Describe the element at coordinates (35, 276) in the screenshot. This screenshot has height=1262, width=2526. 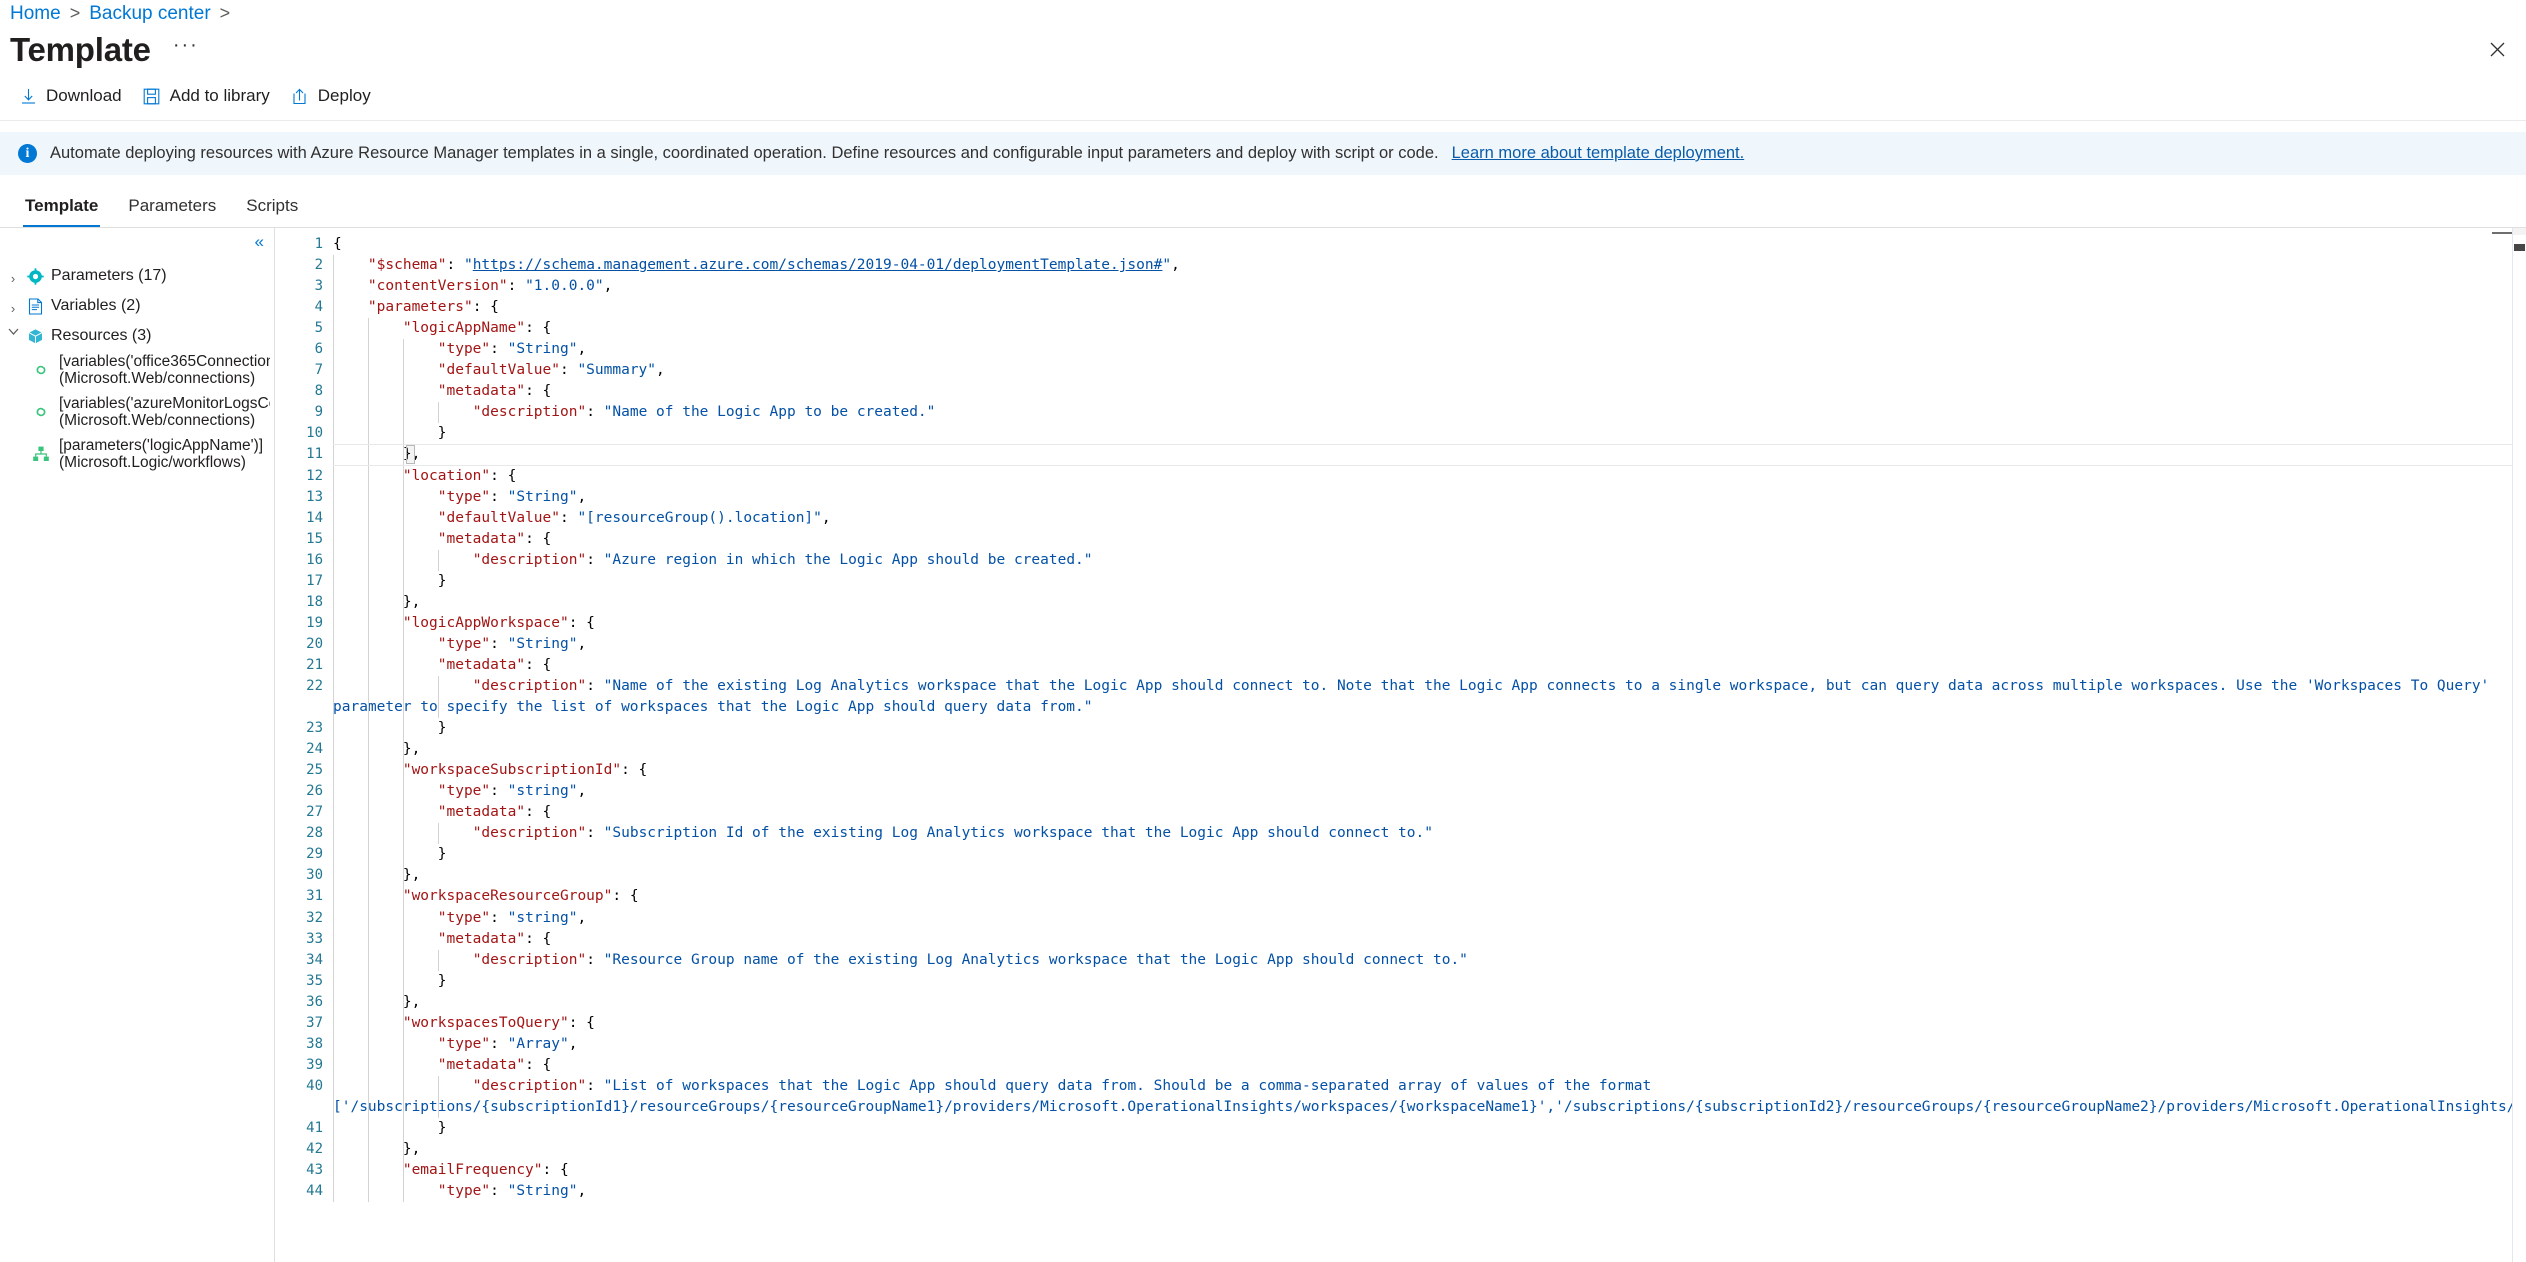
I see `parameters-gear-icon` at that location.